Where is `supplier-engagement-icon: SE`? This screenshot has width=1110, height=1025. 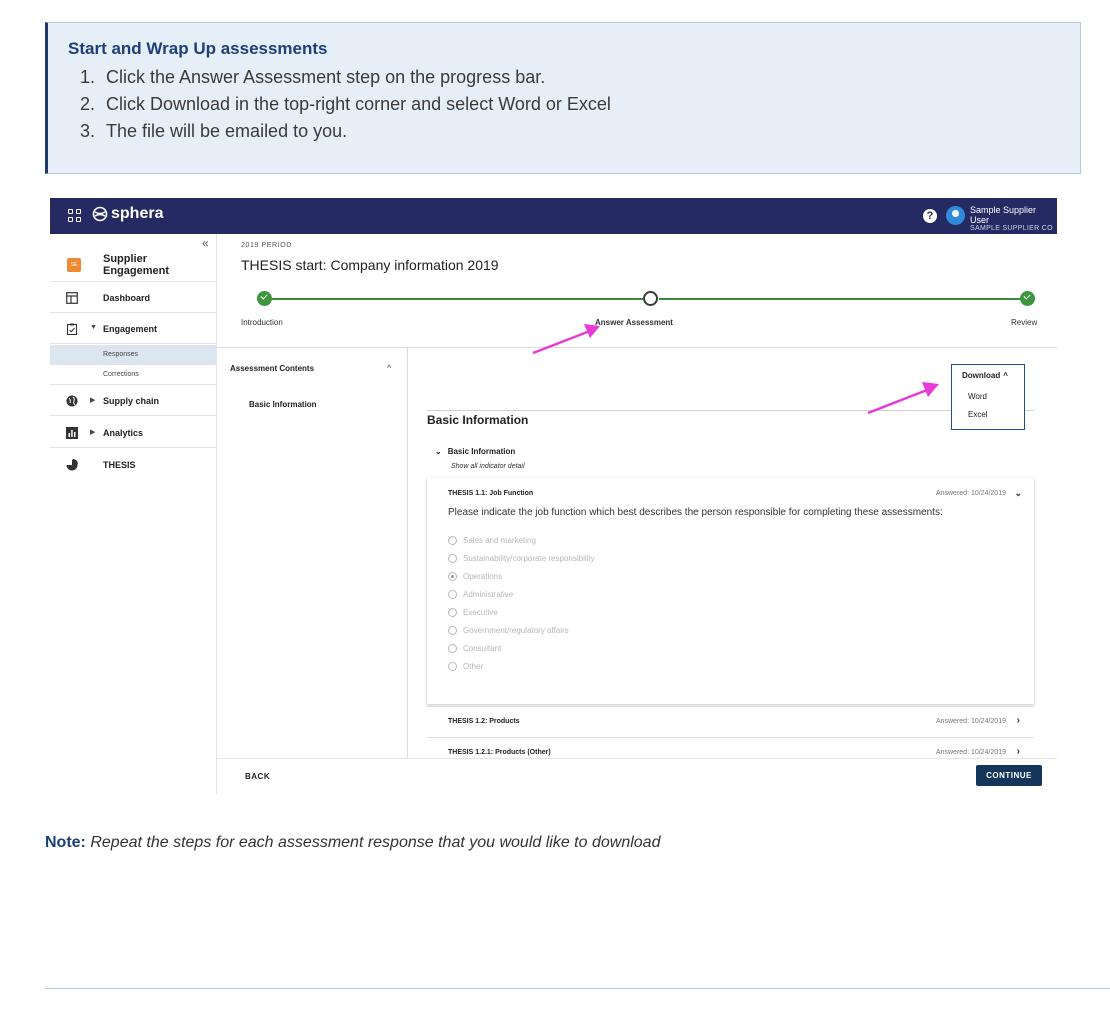
supplier-engagement-icon: SE is located at coordinates (74, 265).